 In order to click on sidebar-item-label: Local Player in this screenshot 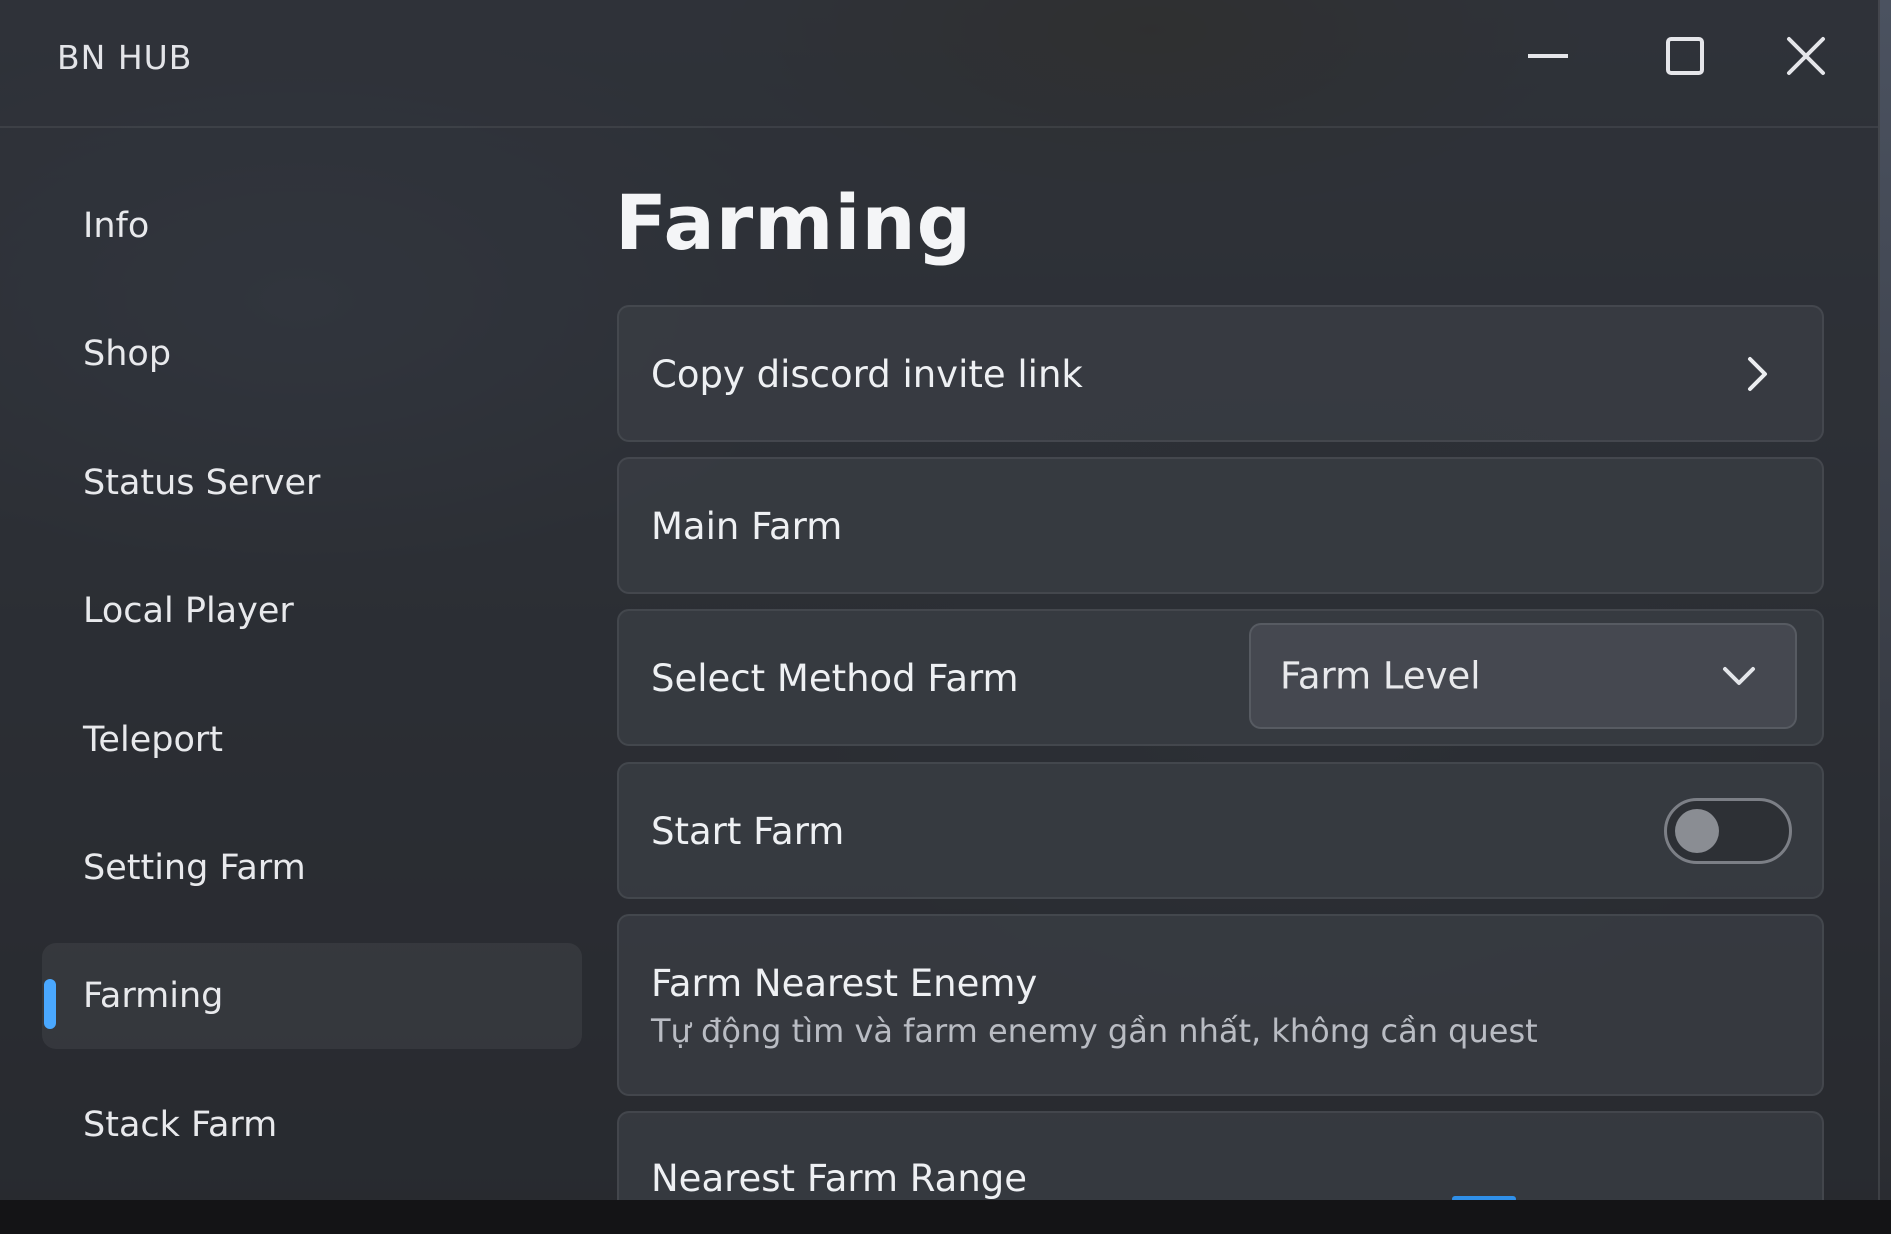, I will do `click(188, 611)`.